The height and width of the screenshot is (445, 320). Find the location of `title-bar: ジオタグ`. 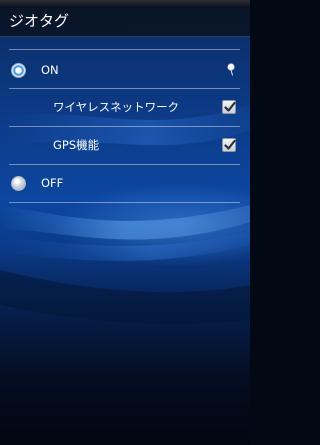

title-bar: ジオタグ is located at coordinates (125, 21).